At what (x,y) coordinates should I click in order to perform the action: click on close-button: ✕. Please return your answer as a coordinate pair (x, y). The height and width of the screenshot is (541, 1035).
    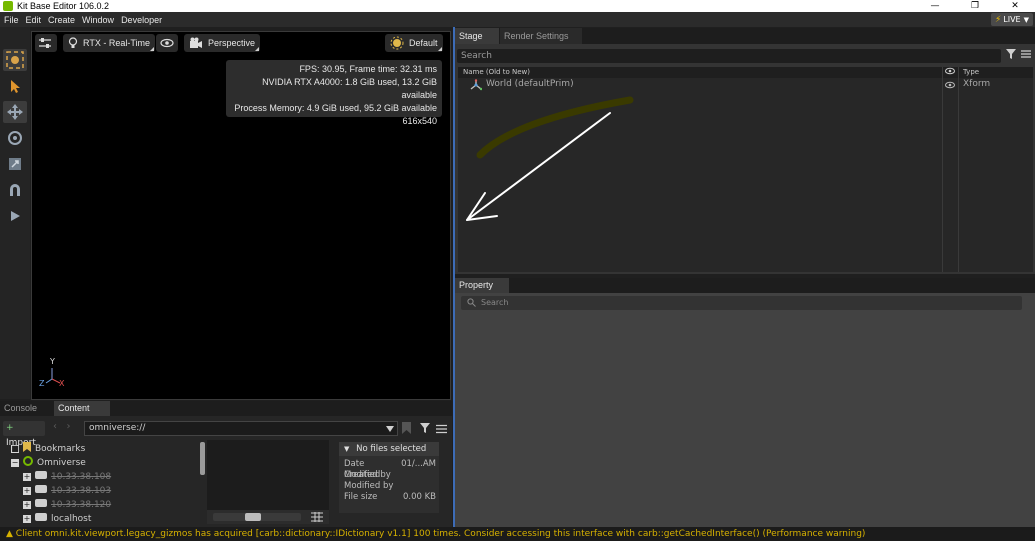
    Looking at the image, I should click on (1015, 6).